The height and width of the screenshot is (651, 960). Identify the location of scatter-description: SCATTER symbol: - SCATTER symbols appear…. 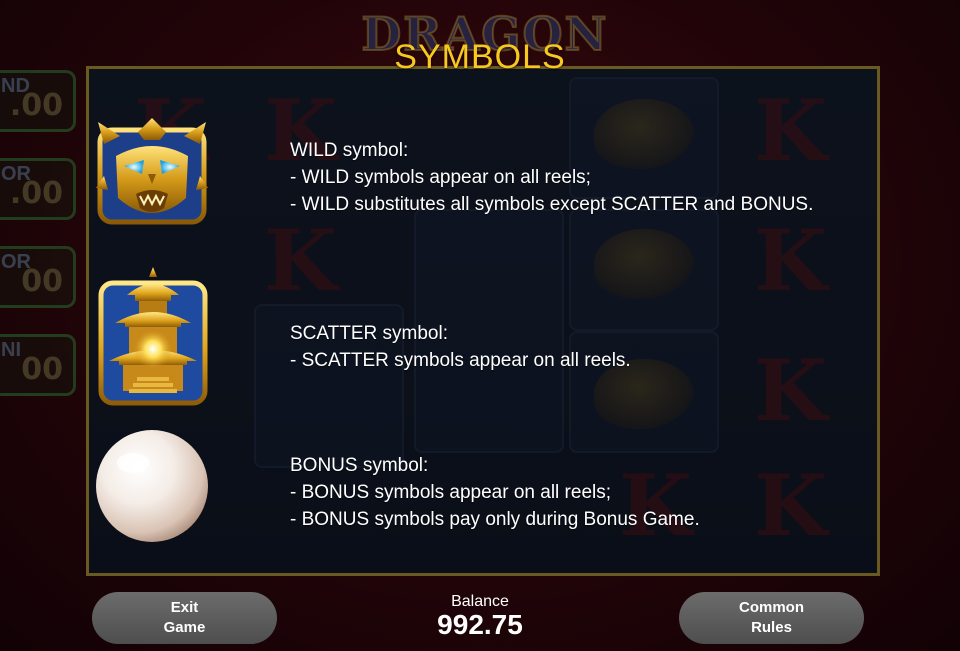
(460, 347).